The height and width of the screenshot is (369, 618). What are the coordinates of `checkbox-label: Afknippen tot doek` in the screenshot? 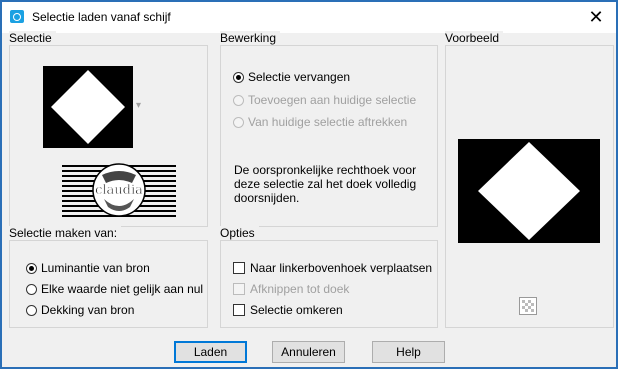 It's located at (300, 289).